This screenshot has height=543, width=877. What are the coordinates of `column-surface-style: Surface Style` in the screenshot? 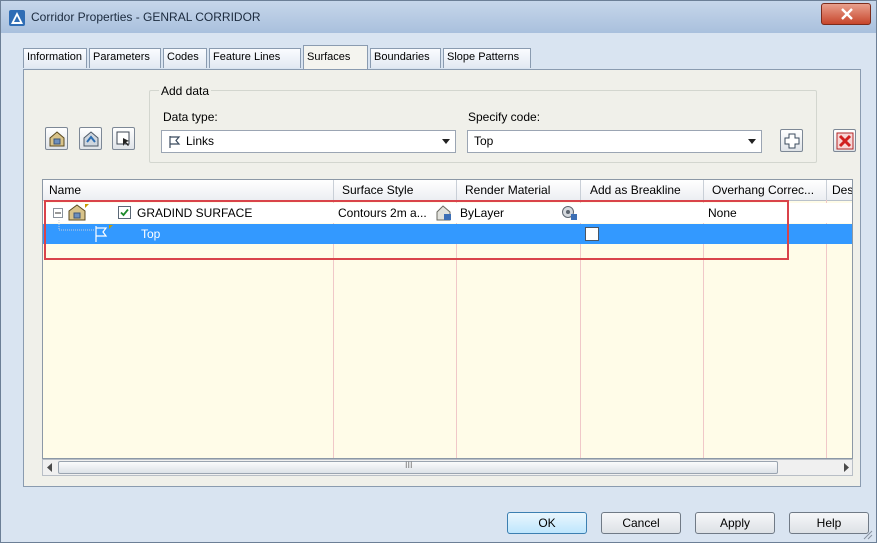 It's located at (377, 190).